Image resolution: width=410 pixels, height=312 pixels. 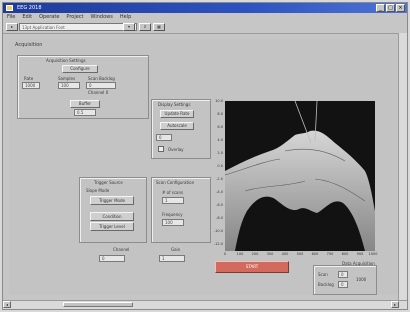 I want to click on y-tick: -2.0, so click(x=219, y=179).